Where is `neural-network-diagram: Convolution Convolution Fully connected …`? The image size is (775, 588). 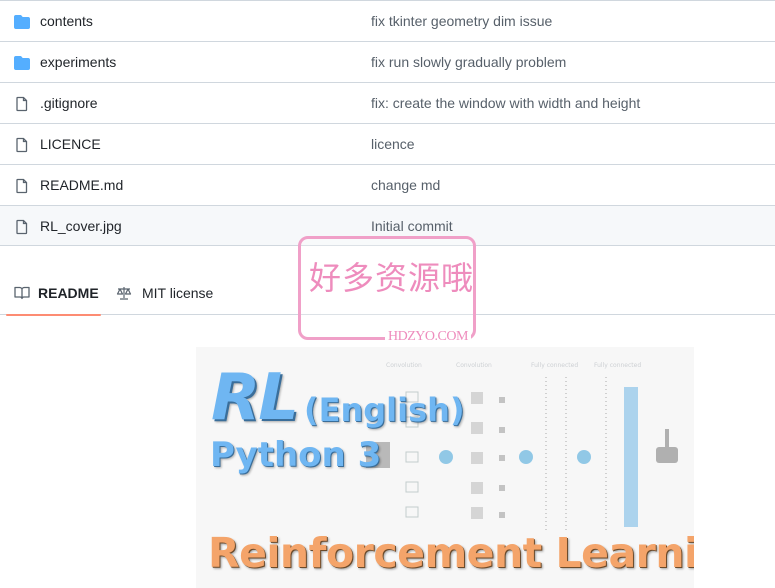 neural-network-diagram: Convolution Convolution Fully connected … is located at coordinates (522, 447).